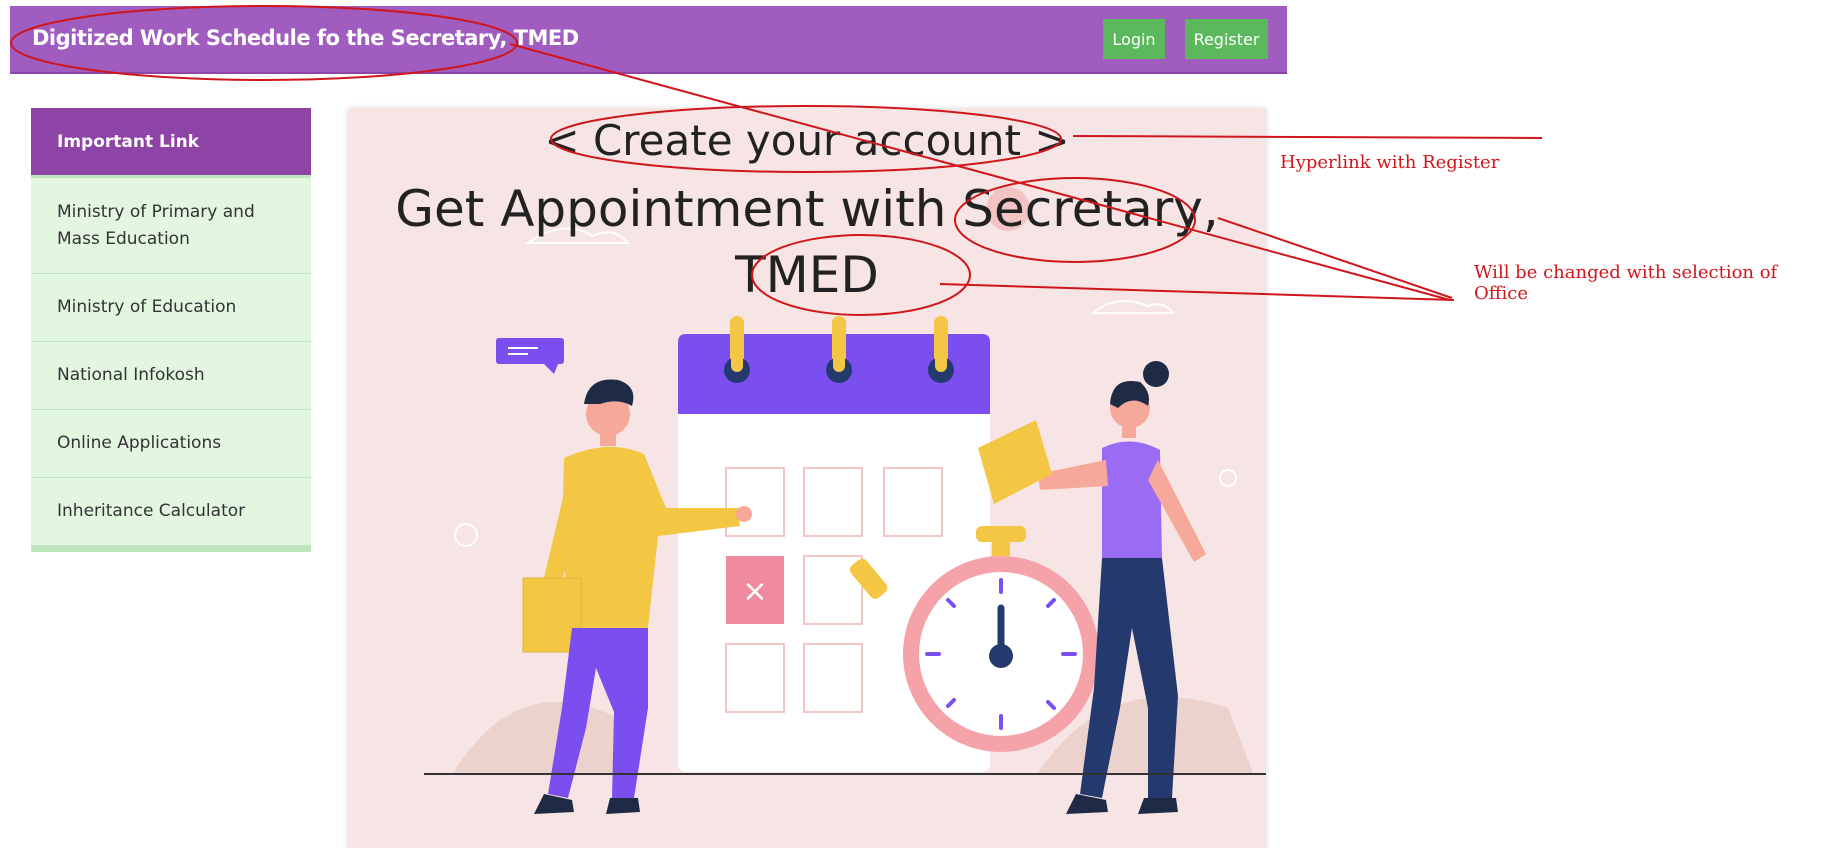 The width and height of the screenshot is (1836, 848). I want to click on sidebar-item-national-infokosh: National Infokosh, so click(171, 376).